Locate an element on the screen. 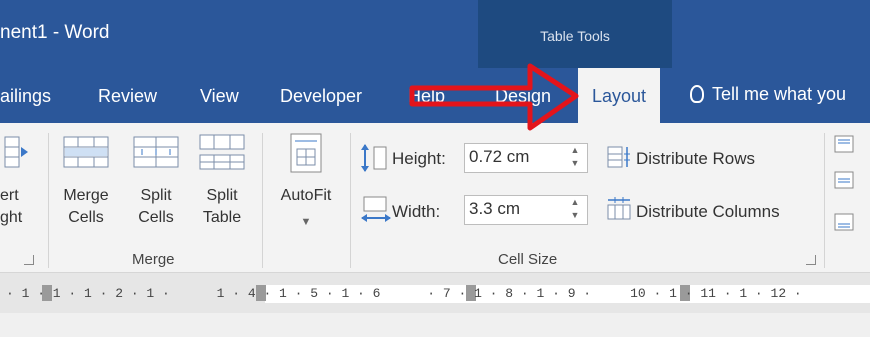  width-spinner: ▲ ▼ is located at coordinates (575, 211).